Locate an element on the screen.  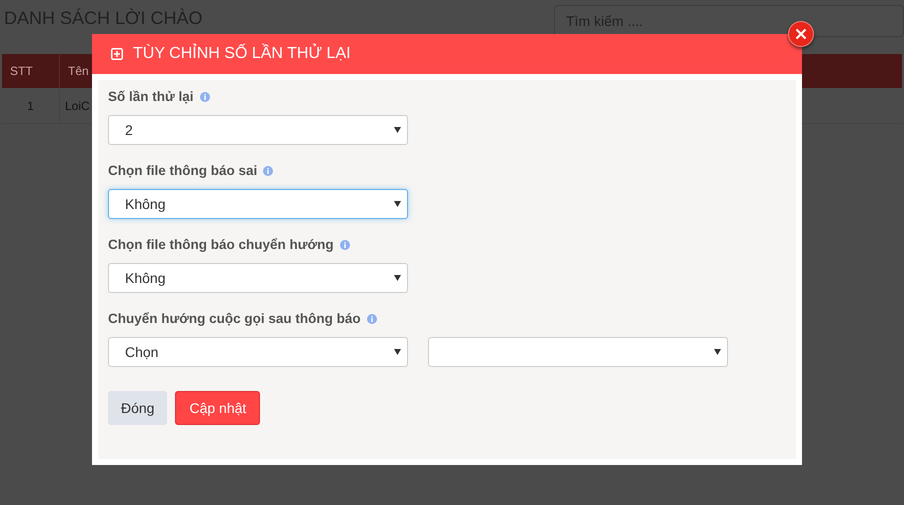
field-label: Chuyển hướng cuộc gọi sau thông báo is located at coordinates (234, 319).